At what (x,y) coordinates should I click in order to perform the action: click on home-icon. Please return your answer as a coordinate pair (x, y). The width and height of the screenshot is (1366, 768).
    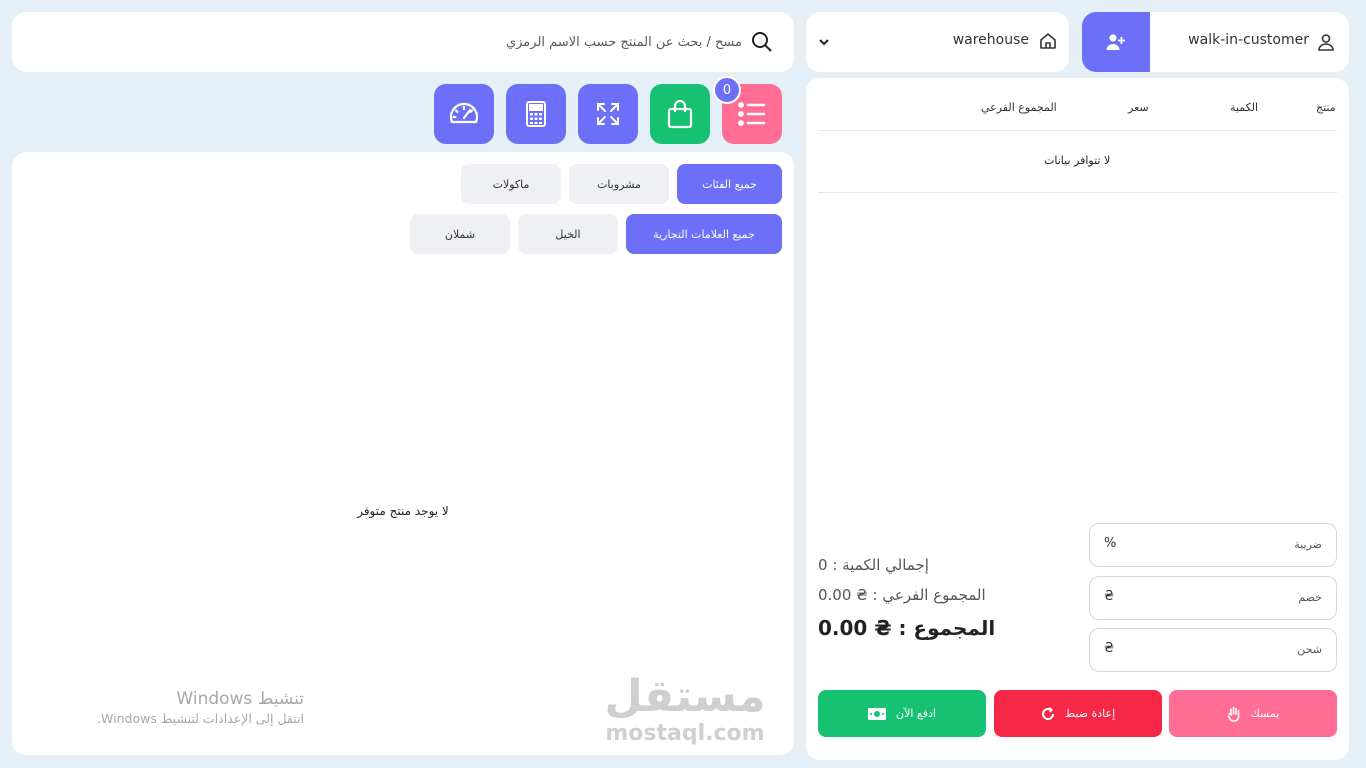
    Looking at the image, I should click on (1048, 41).